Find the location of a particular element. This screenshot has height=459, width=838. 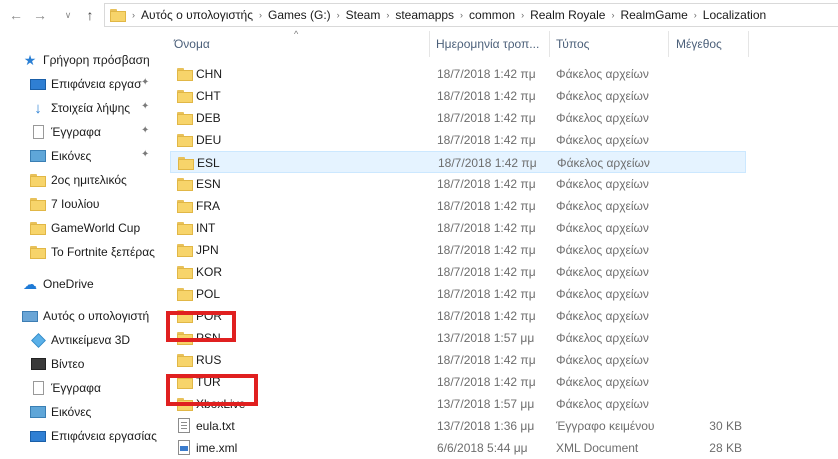

sidebar-item-pc: Επιφάνεια εργασίας is located at coordinates (79, 435).